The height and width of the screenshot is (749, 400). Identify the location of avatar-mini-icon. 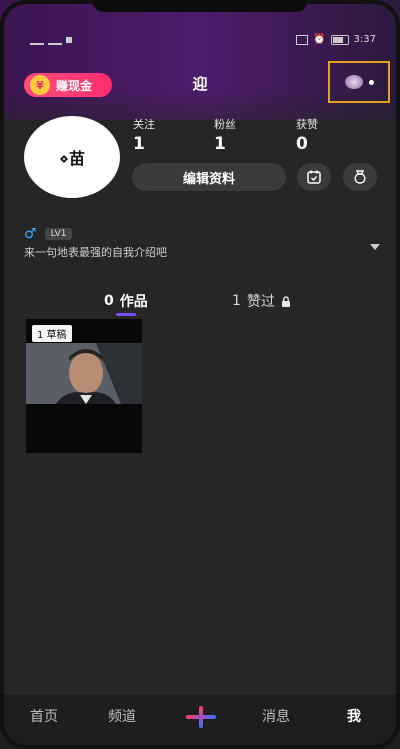
(353, 82).